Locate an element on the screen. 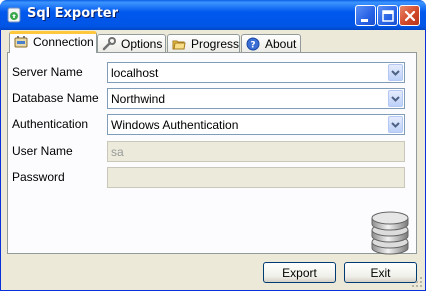 The width and height of the screenshot is (426, 292). server-name-label: Server Name is located at coordinates (47, 72).